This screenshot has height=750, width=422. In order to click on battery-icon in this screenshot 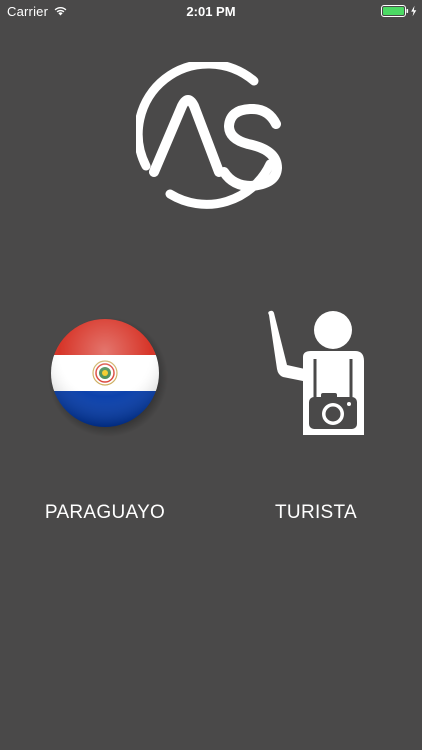, I will do `click(399, 11)`.